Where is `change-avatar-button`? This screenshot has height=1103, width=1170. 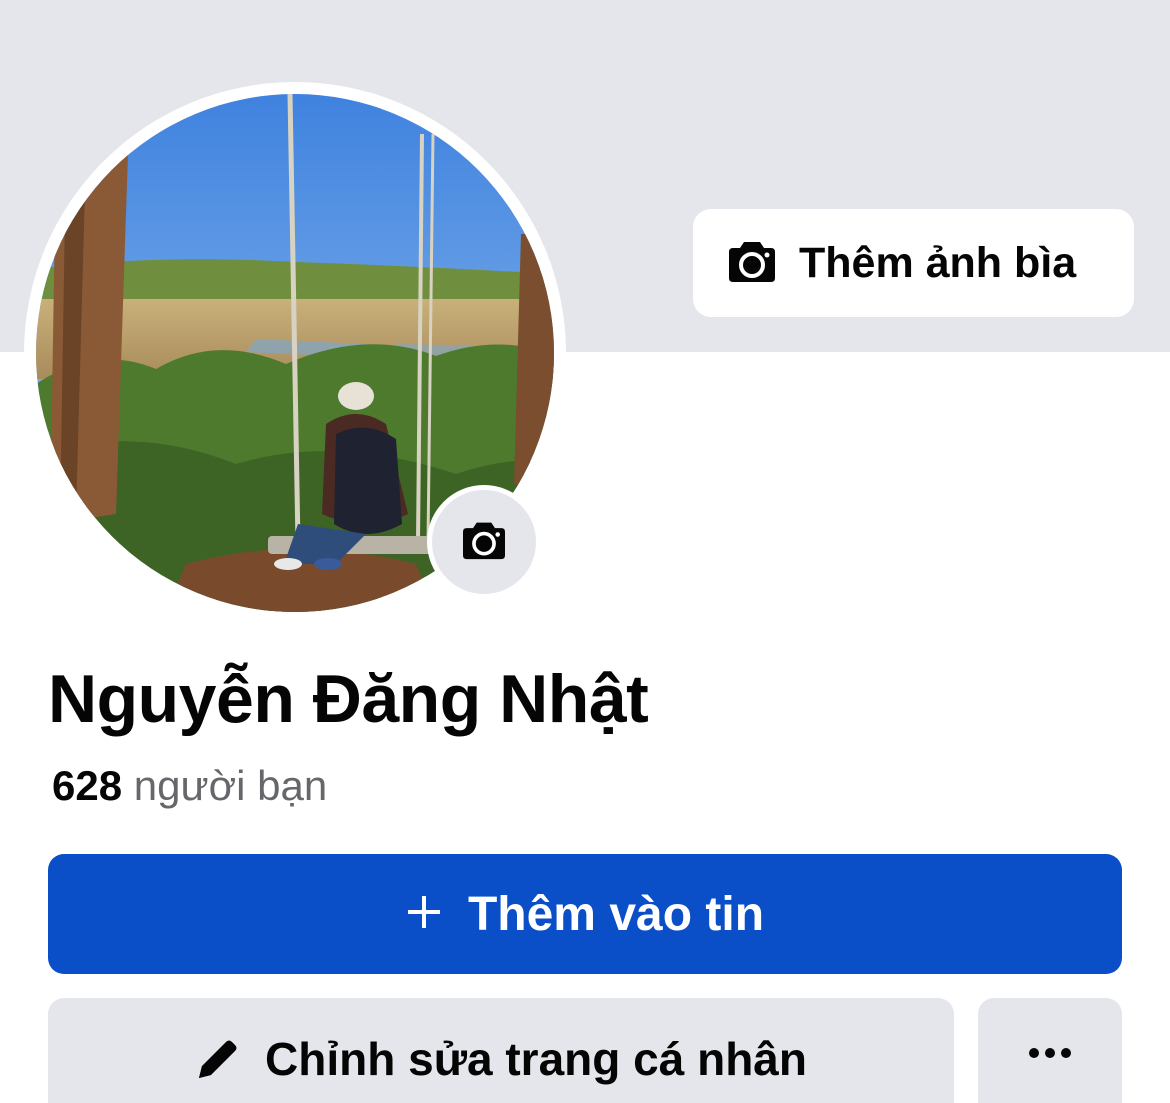 change-avatar-button is located at coordinates (484, 542).